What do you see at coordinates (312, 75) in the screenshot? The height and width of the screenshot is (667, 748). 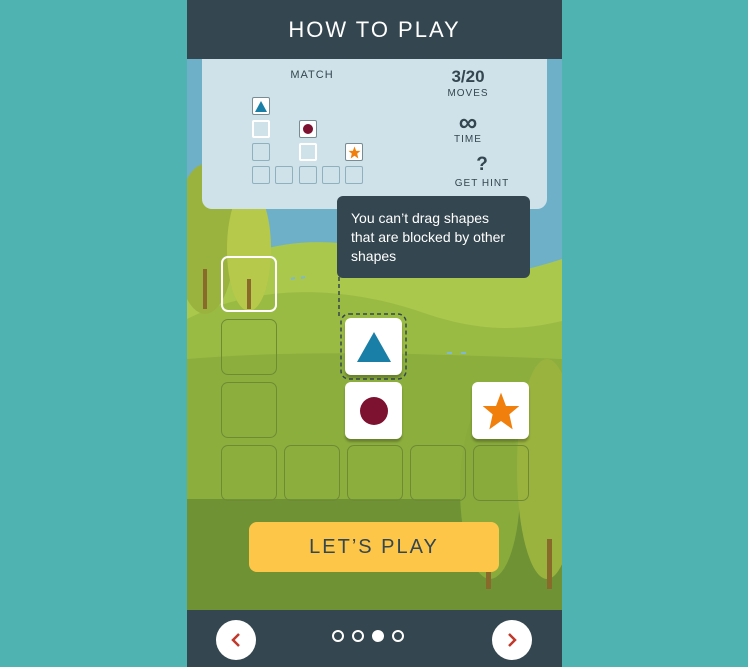 I see `match-label: MATCH` at bounding box center [312, 75].